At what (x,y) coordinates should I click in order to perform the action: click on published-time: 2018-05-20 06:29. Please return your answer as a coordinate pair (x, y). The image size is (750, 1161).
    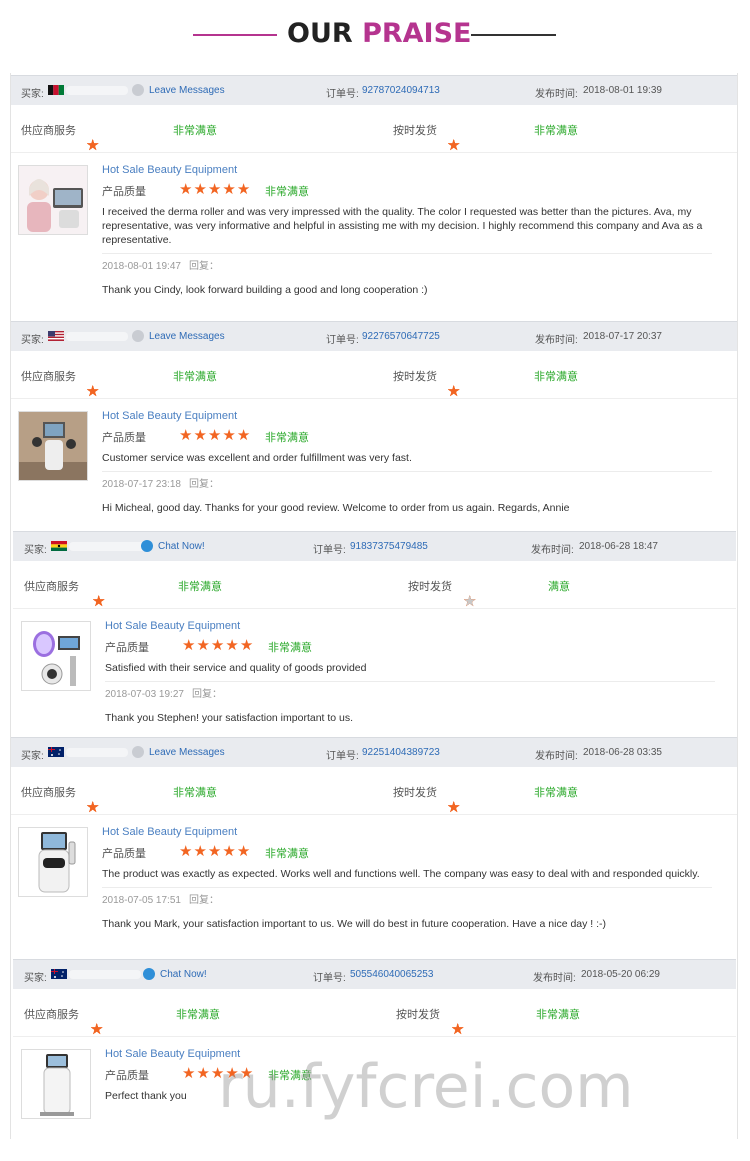
    Looking at the image, I should click on (620, 974).